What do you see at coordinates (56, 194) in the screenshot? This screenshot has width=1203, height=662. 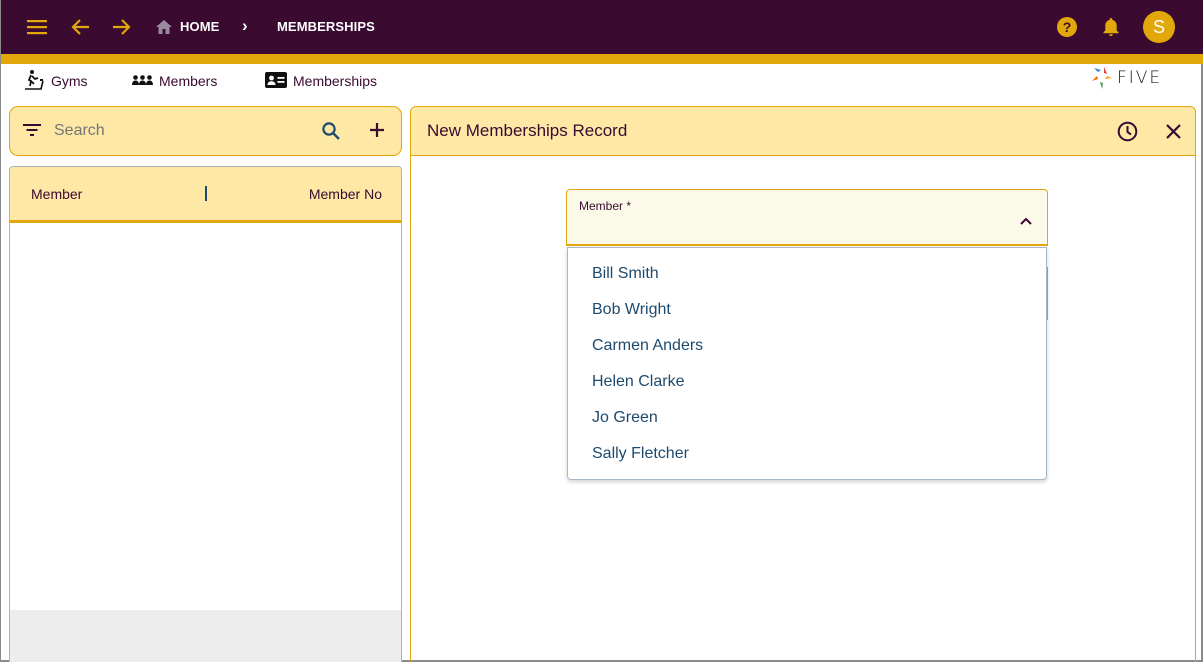 I see `column-header-member: Member` at bounding box center [56, 194].